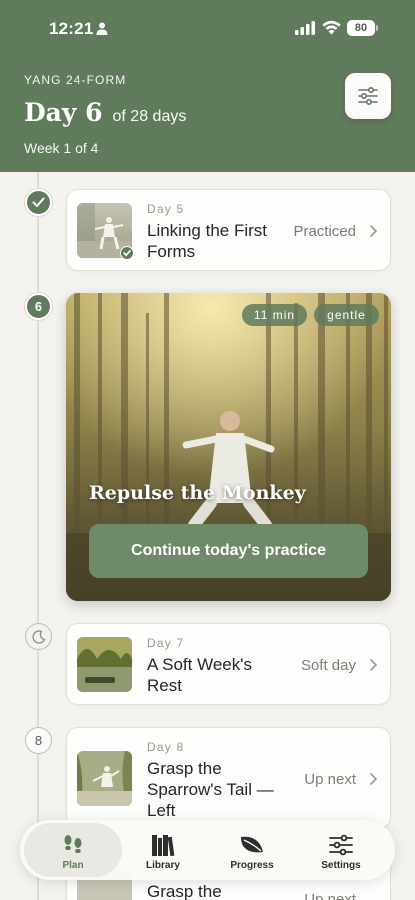 This screenshot has height=900, width=415. I want to click on check-icon, so click(38, 202).